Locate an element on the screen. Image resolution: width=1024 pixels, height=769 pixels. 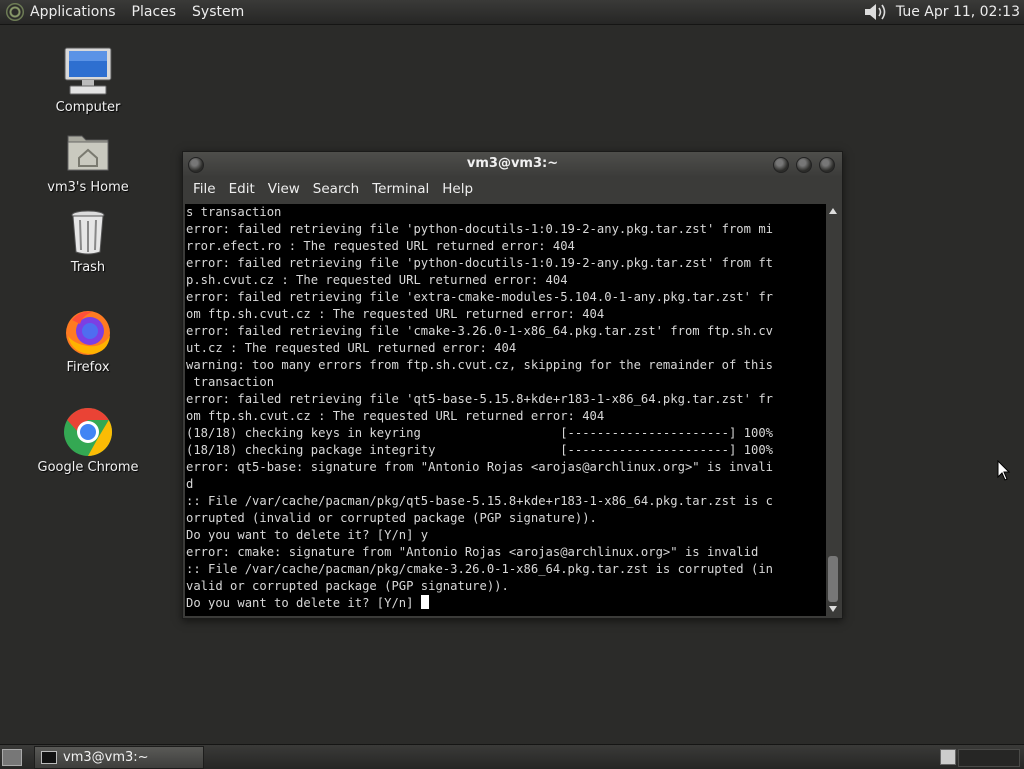
desktop-icon-home: vm3's Home is located at coordinates (88, 160).